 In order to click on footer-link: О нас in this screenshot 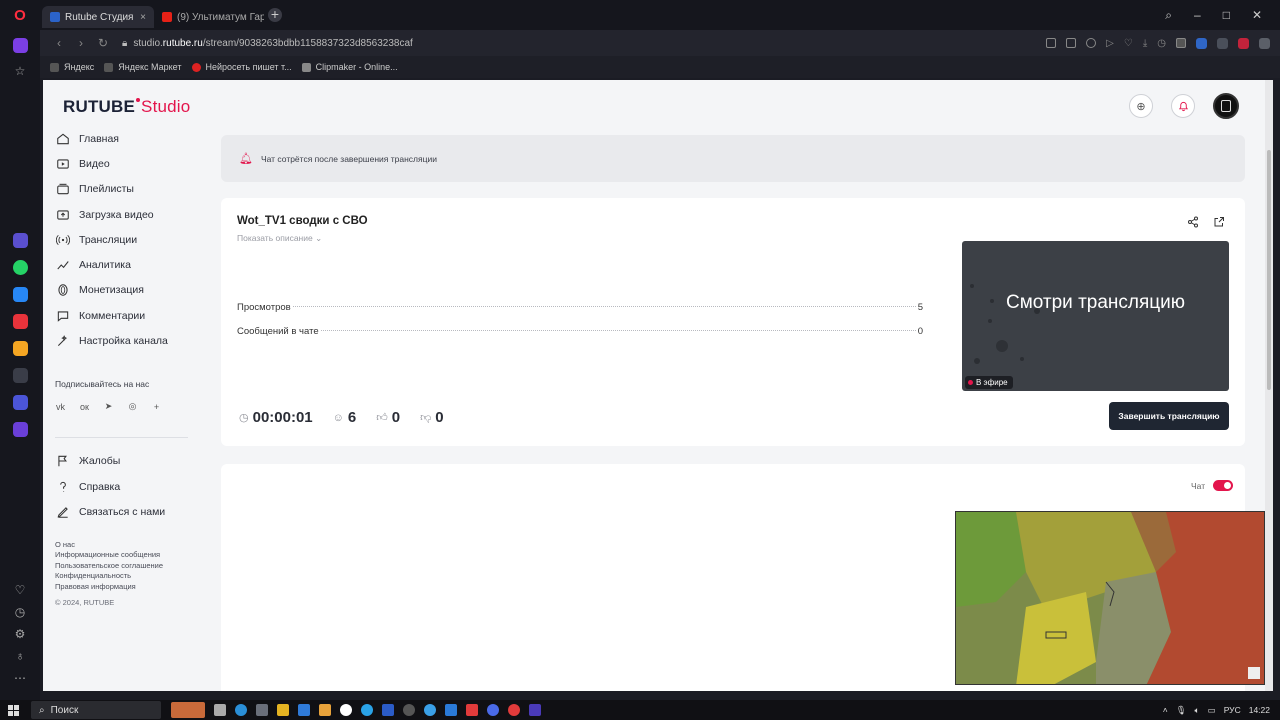, I will do `click(122, 545)`.